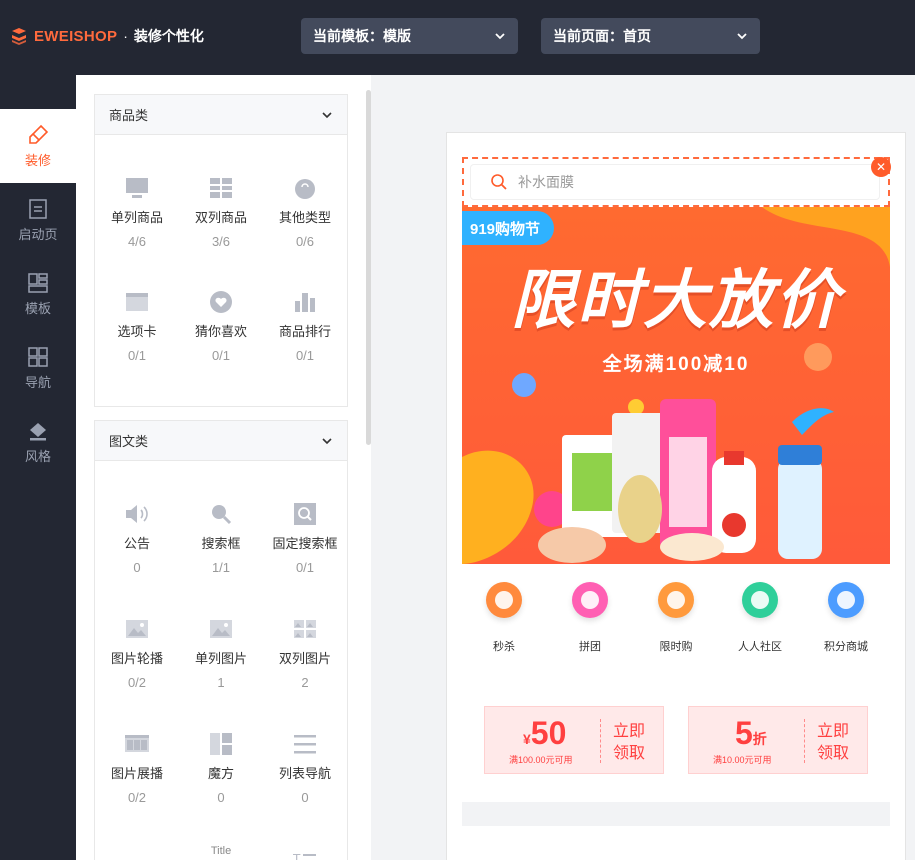 Image resolution: width=915 pixels, height=860 pixels. I want to click on component-count: 4/6, so click(137, 241).